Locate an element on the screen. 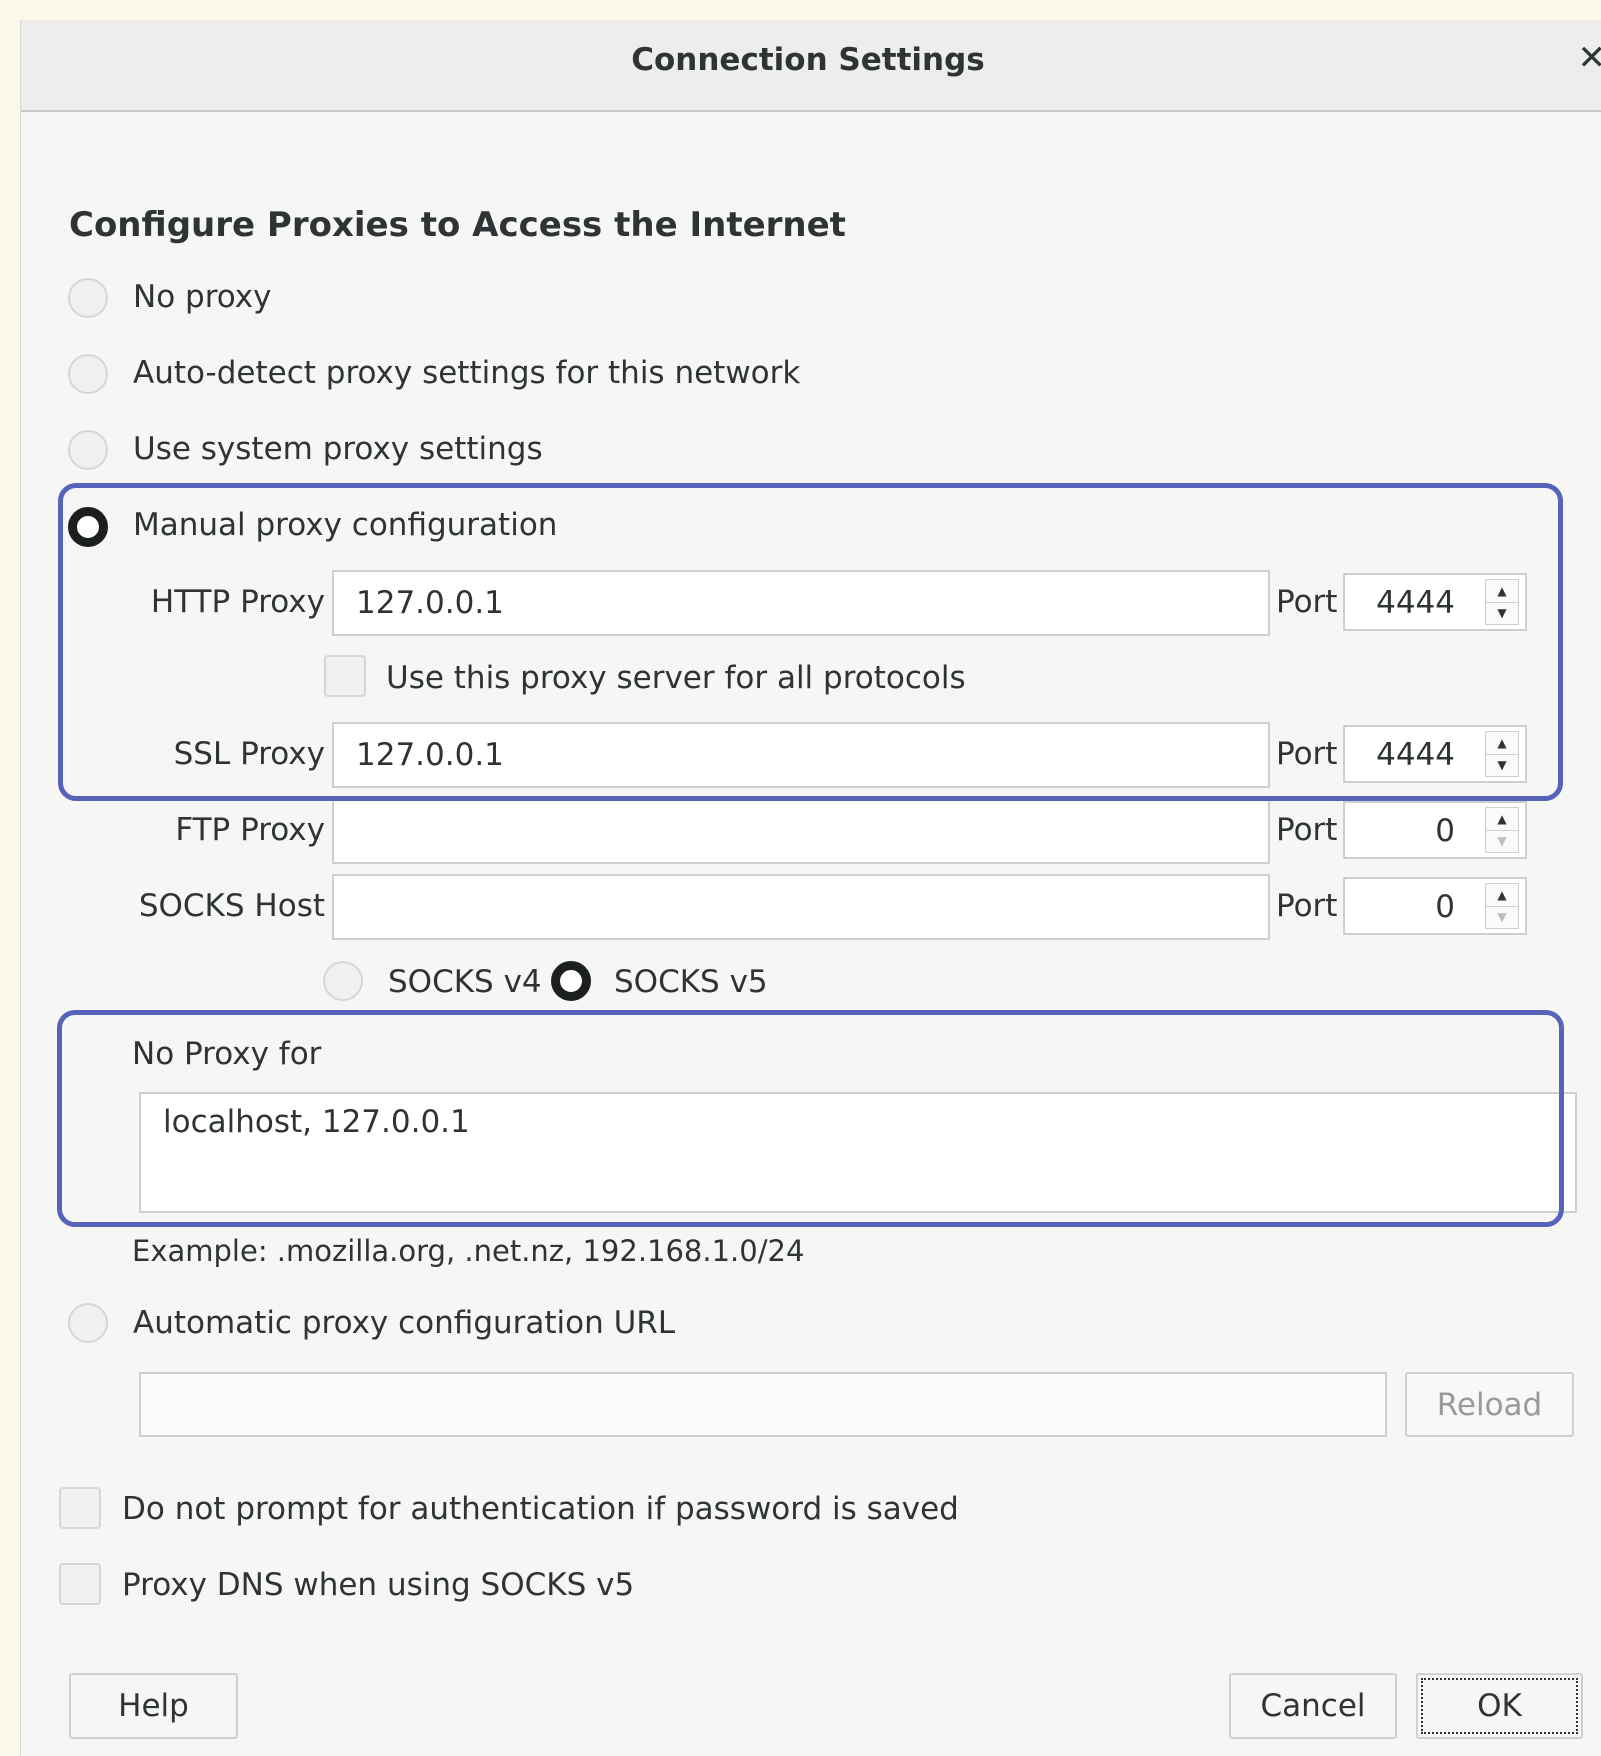 Image resolution: width=1601 pixels, height=1756 pixels. ftp-port-input: 0 ▲ ▼ is located at coordinates (1435, 830).